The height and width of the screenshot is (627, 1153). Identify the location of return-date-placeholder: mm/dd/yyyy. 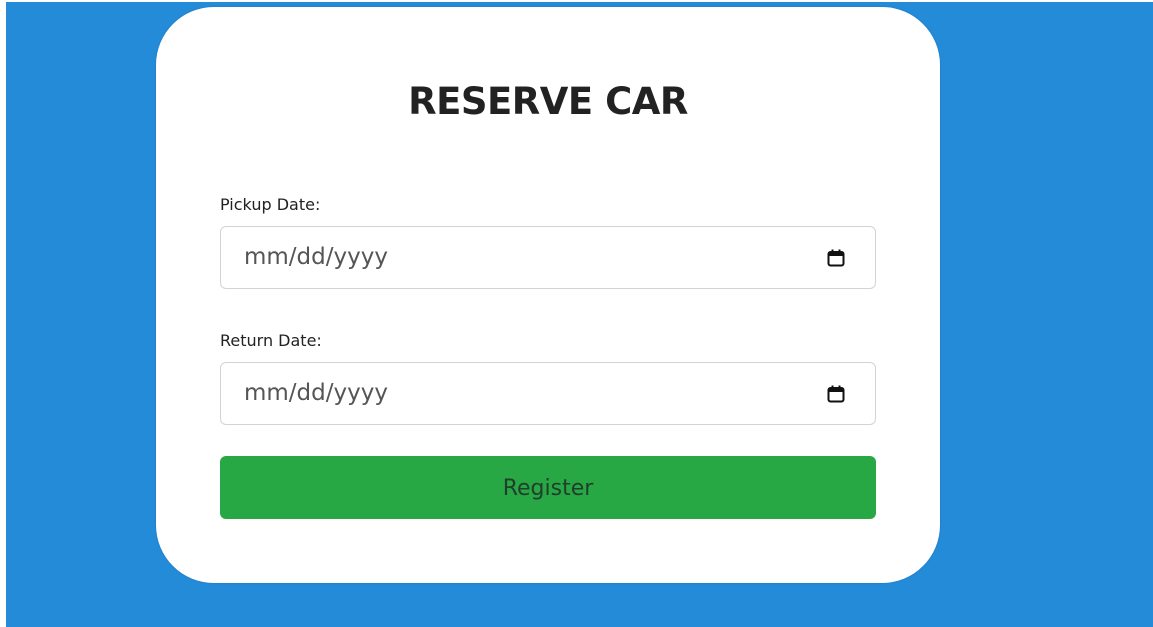
(316, 393).